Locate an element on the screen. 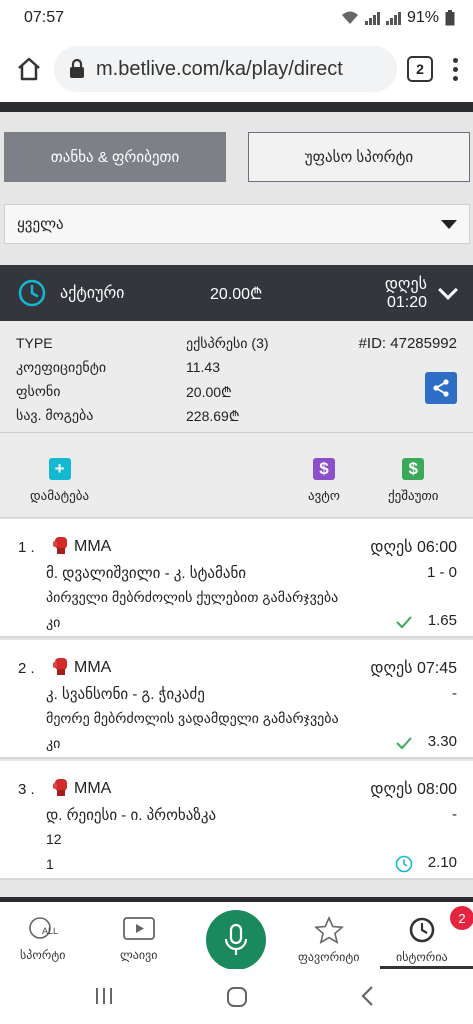 Image resolution: width=473 pixels, height=1024 pixels. browser-toolbar: m.betlive.com/ka/play/direct 2 is located at coordinates (236, 69).